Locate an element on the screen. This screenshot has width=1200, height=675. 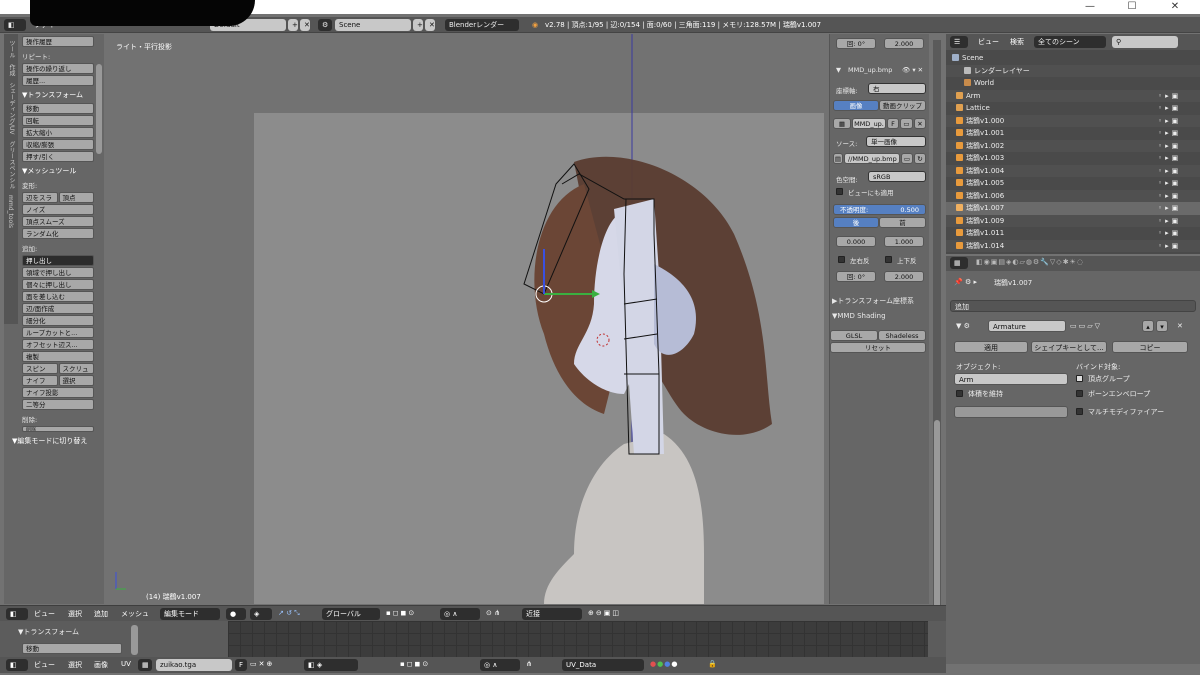
uv-menu-view: ビュー is located at coordinates (44, 665).